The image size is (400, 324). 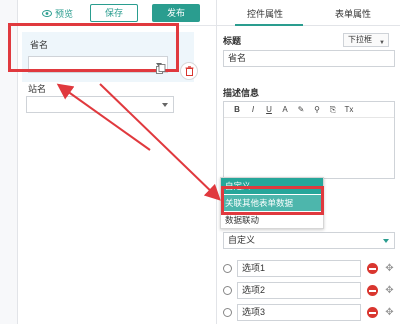 What do you see at coordinates (309, 58) in the screenshot?
I see `title-input: 省名` at bounding box center [309, 58].